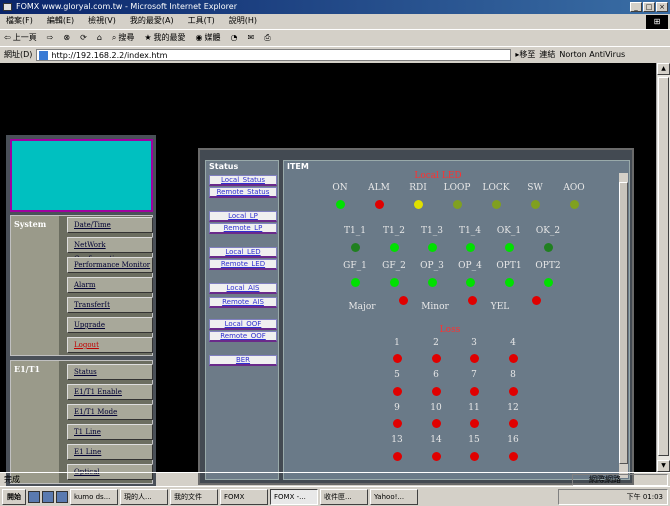 The height and width of the screenshot is (506, 670). I want to click on back-button: ⇦ 上一頁, so click(20, 37).